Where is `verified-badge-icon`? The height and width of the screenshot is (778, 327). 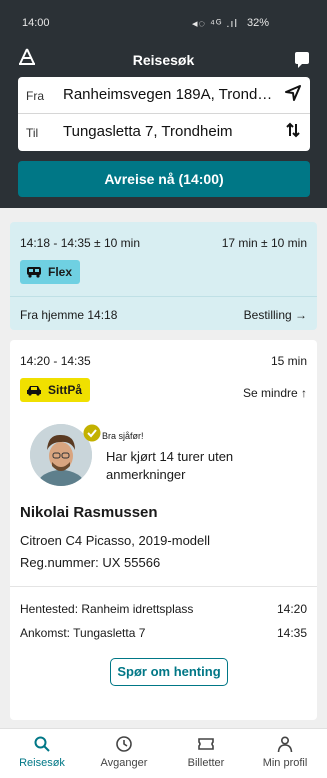 verified-badge-icon is located at coordinates (92, 433).